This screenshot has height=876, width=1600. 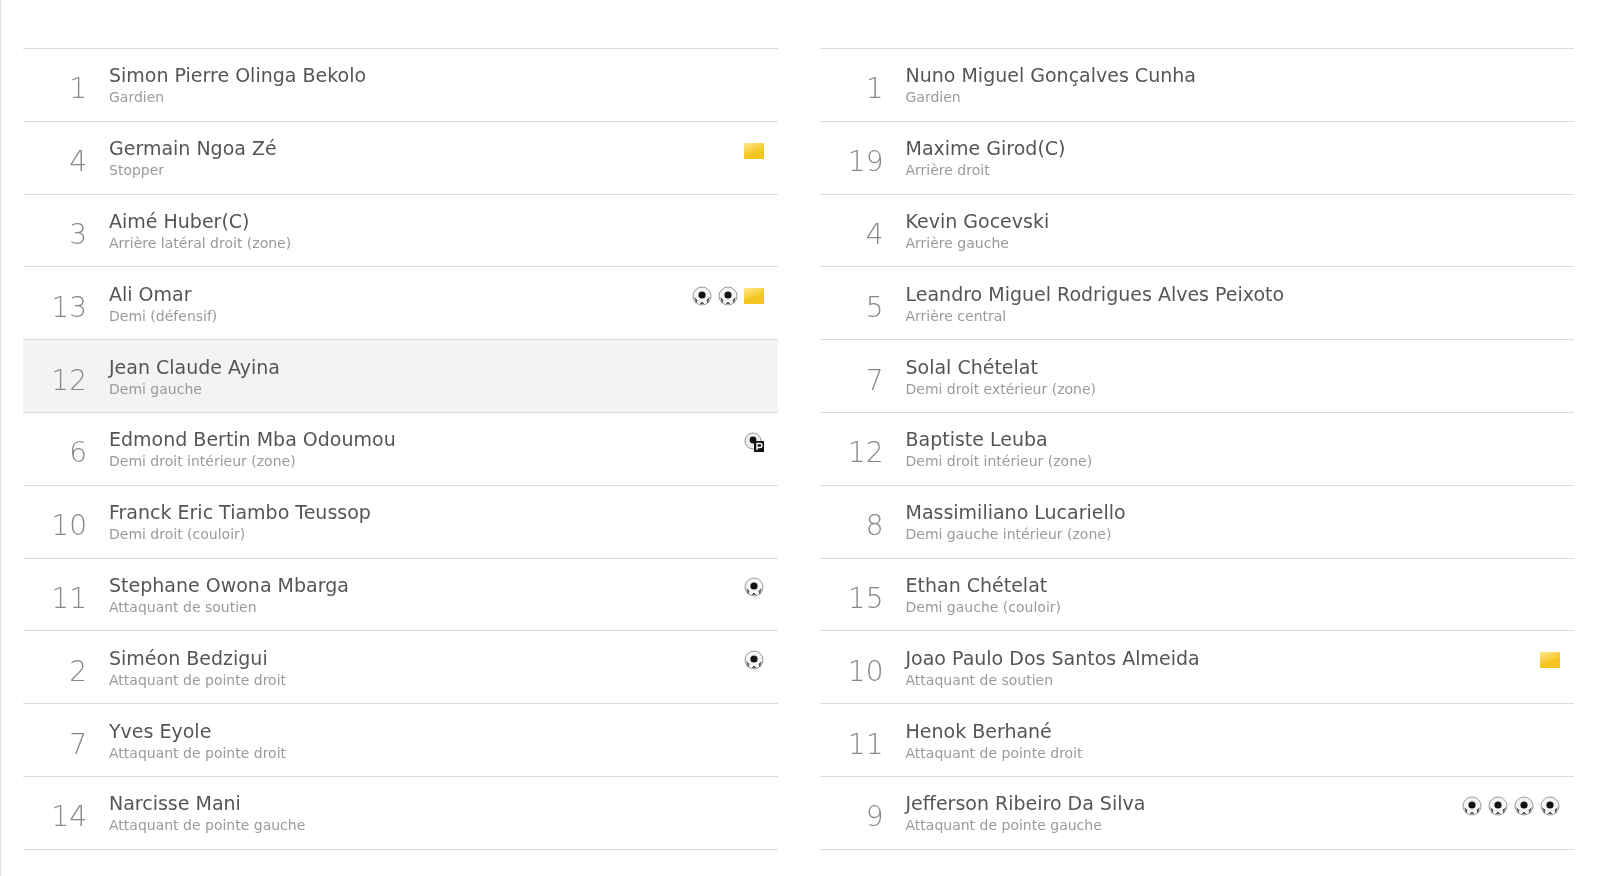 I want to click on player-row: 5 Leandro Miguel Rodrigues Alves Peixoto Arrière central, so click(x=1196, y=304).